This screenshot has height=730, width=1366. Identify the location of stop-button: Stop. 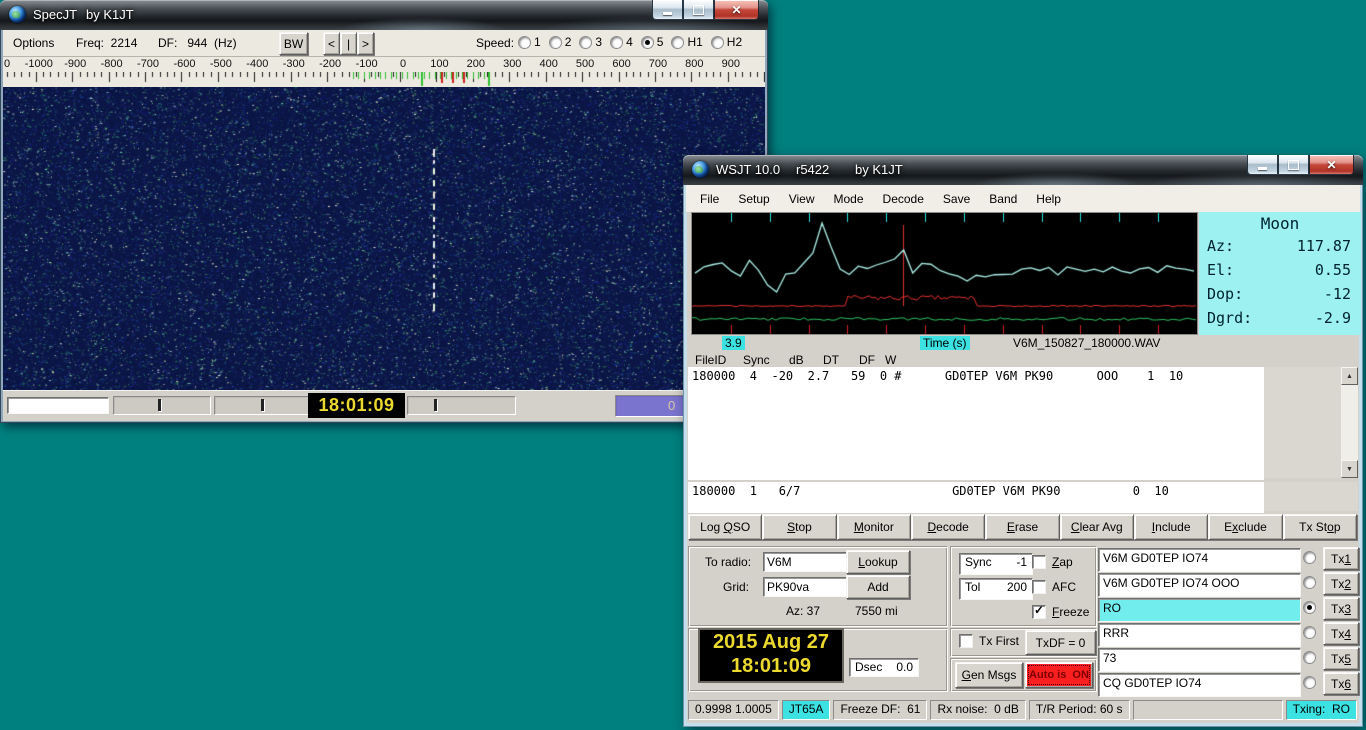
(799, 527).